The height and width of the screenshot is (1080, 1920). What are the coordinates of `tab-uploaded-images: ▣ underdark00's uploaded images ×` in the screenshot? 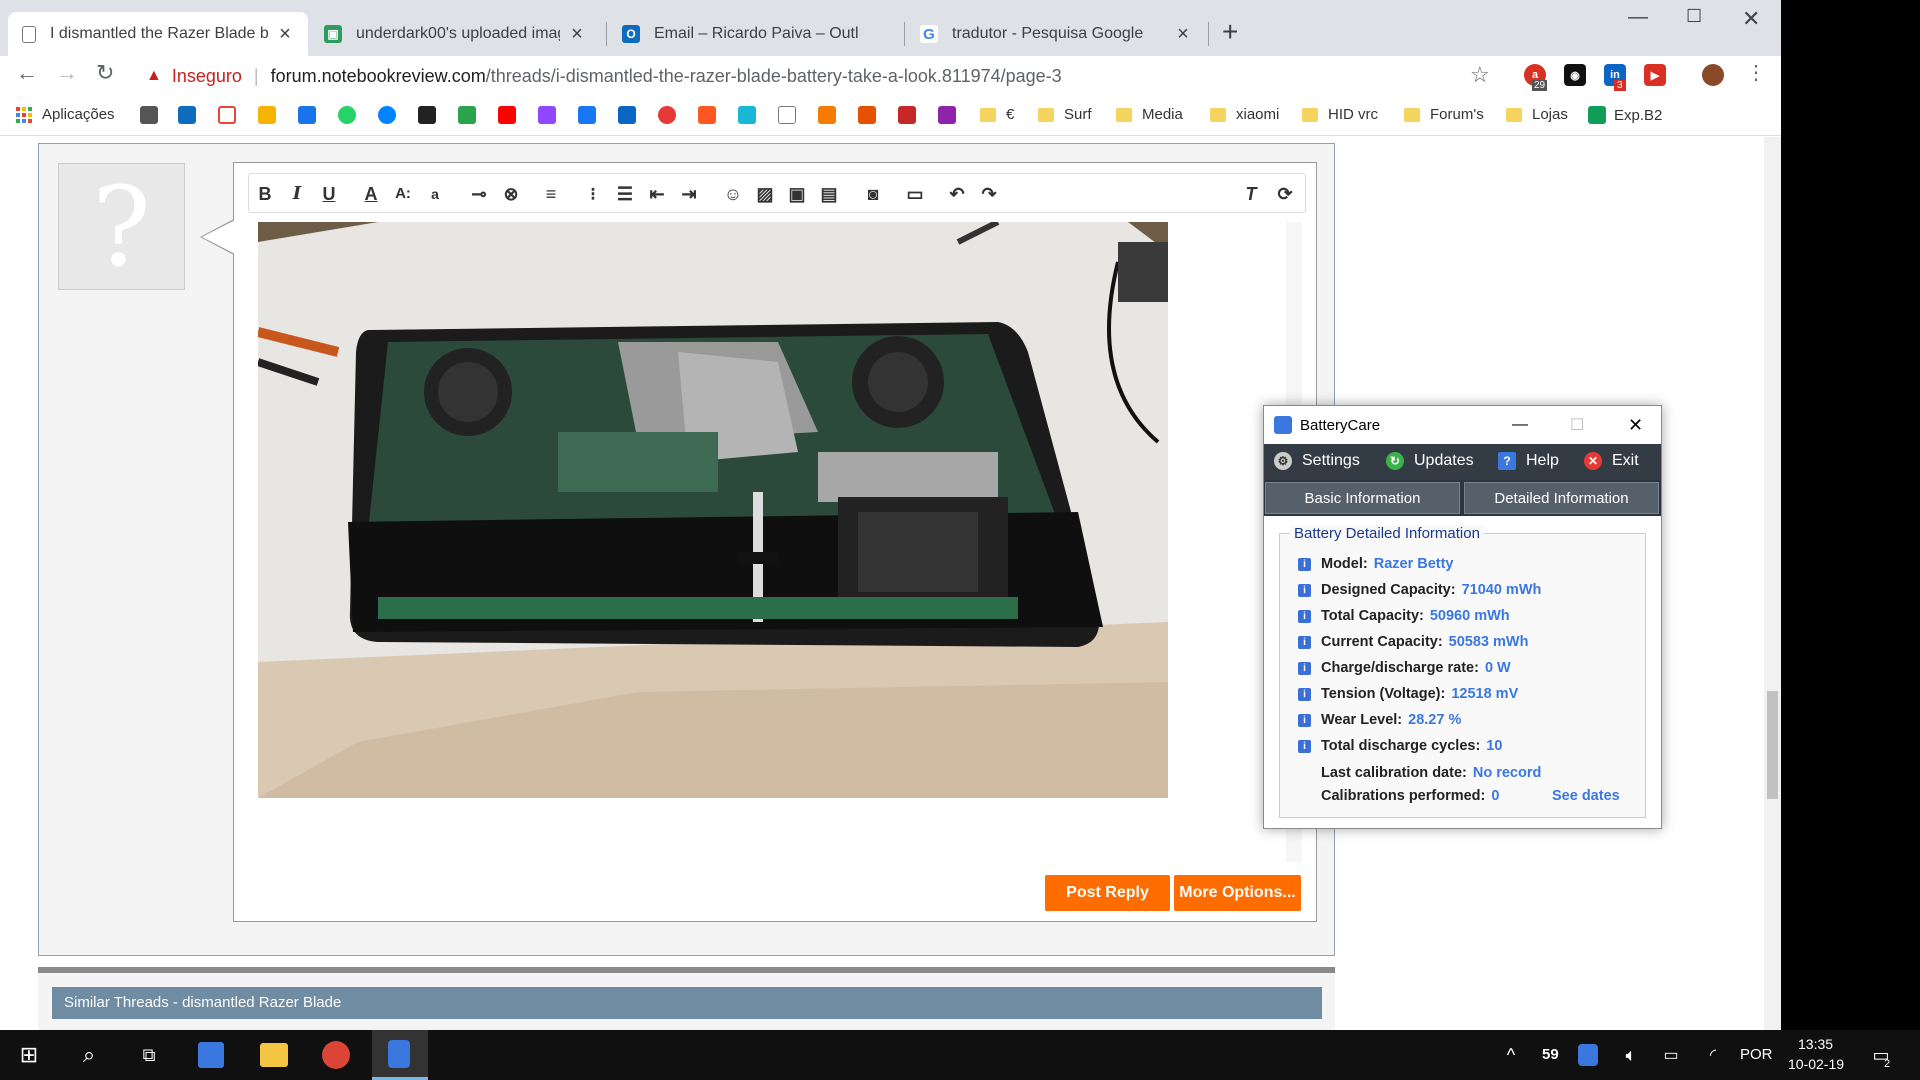 It's located at (455, 34).